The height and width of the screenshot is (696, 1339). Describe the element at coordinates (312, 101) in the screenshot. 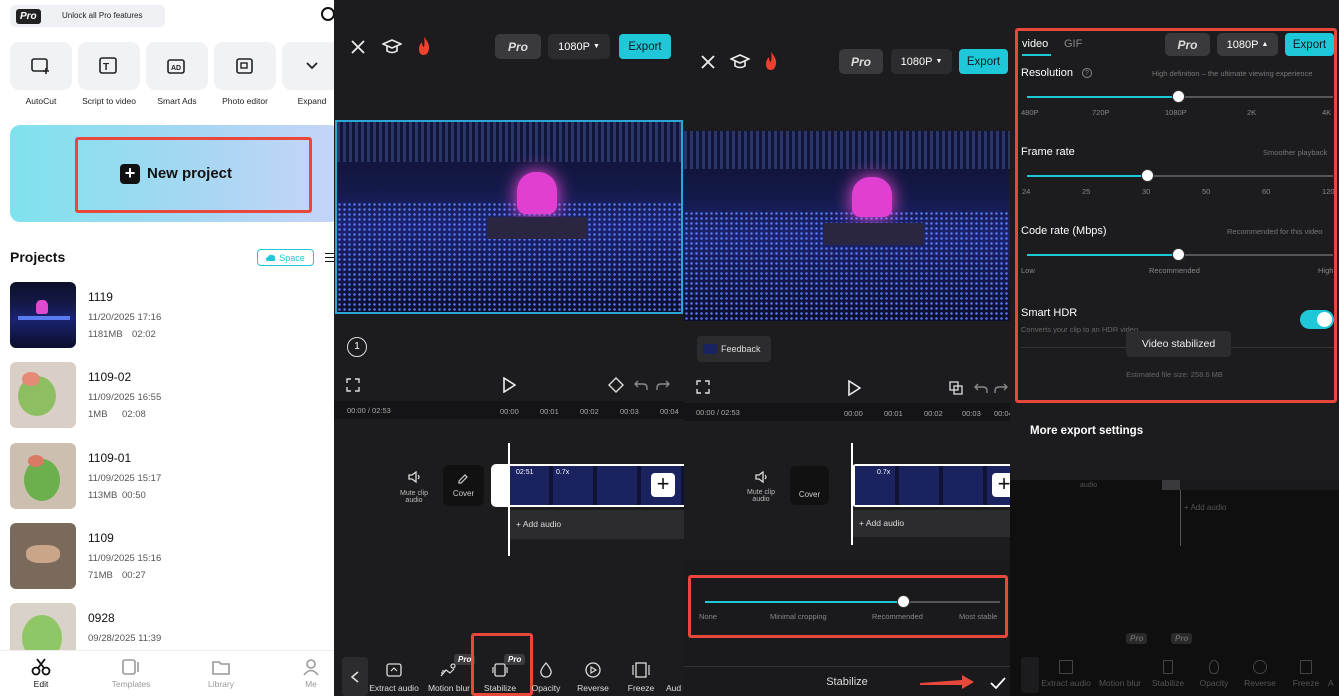

I see `tool-label: Expand` at that location.